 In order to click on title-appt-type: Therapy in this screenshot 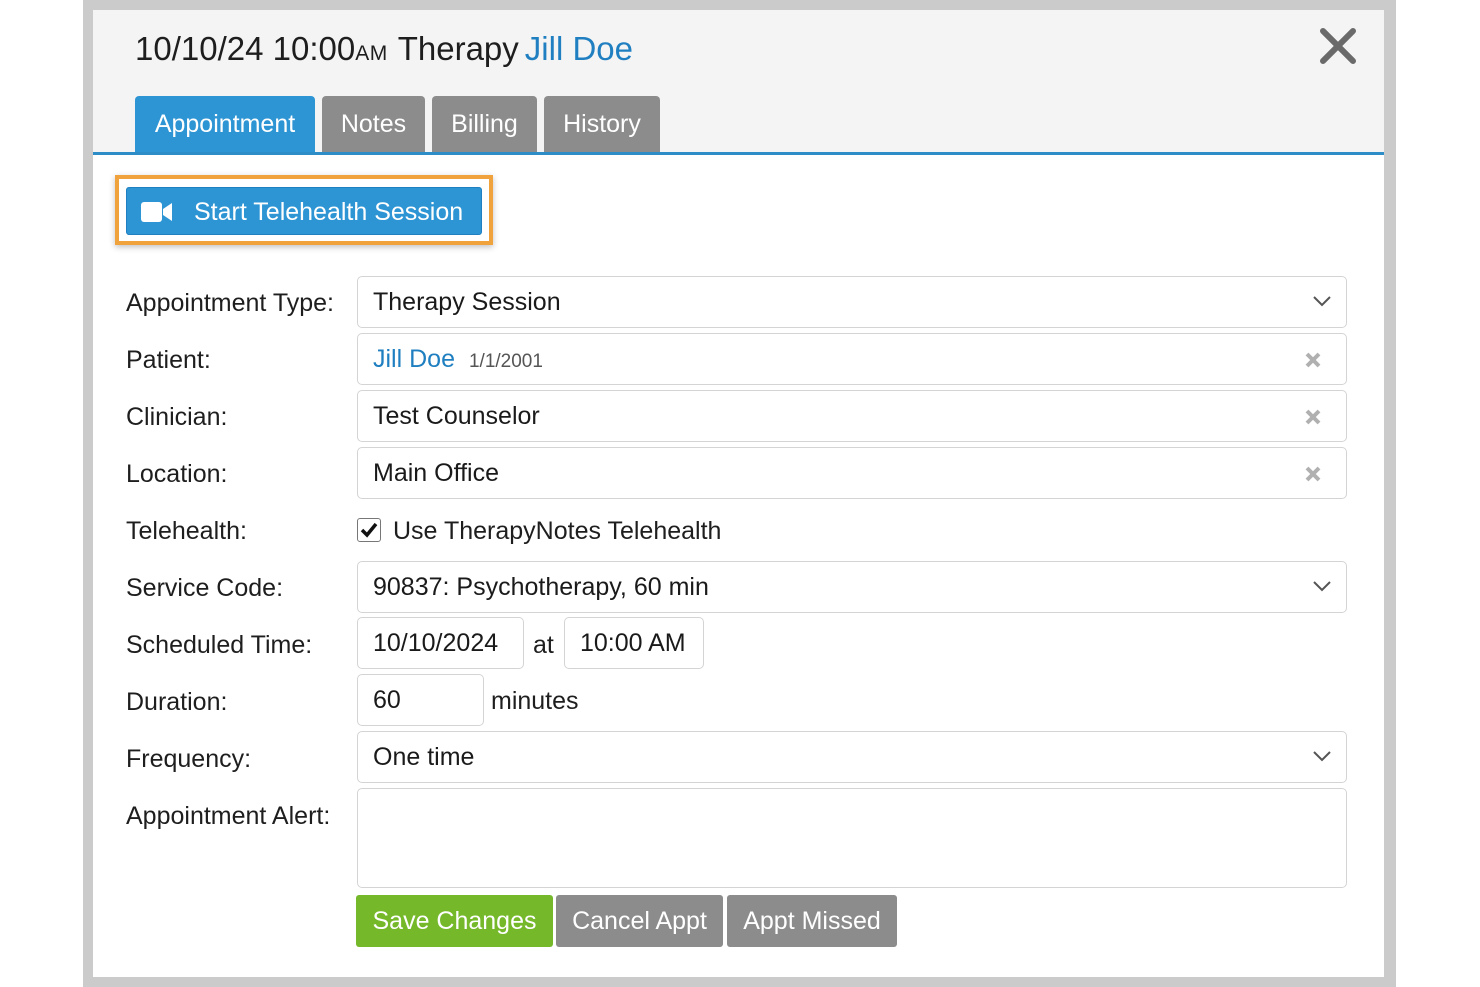, I will do `click(458, 48)`.